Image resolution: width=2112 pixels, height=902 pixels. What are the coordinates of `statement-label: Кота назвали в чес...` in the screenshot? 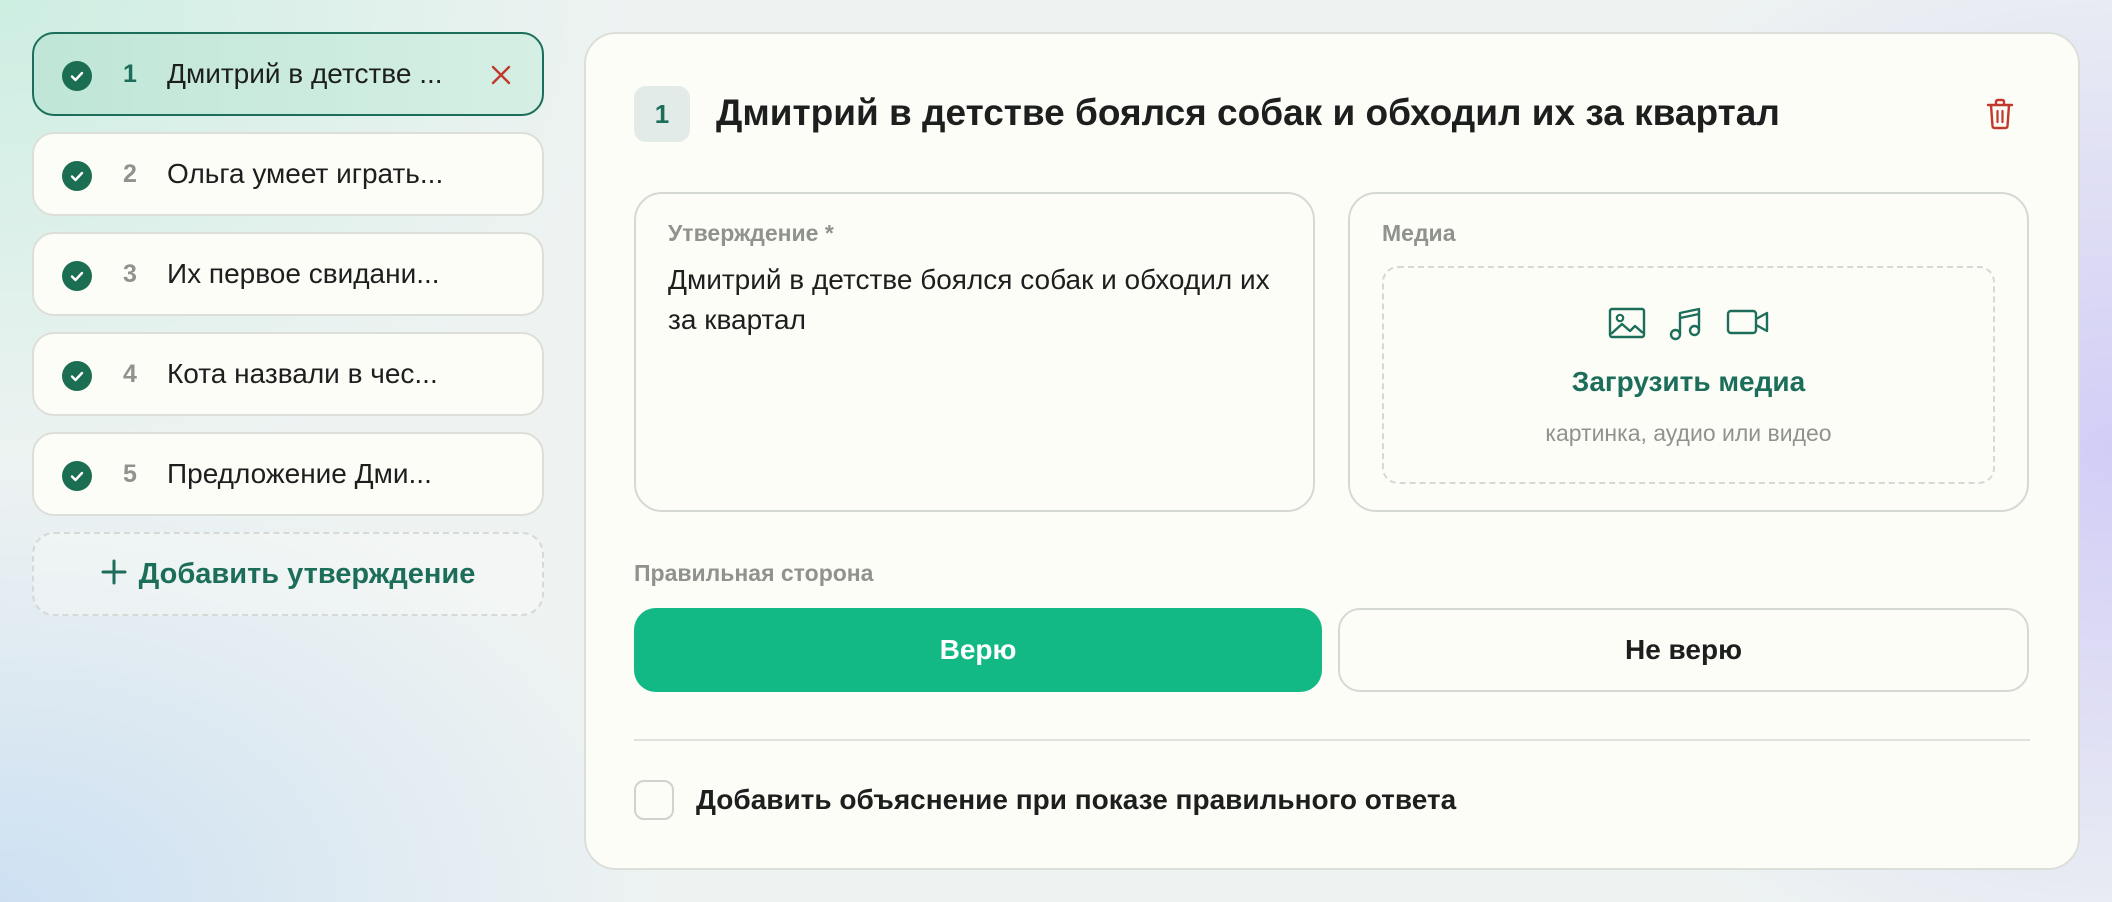 It's located at (302, 373).